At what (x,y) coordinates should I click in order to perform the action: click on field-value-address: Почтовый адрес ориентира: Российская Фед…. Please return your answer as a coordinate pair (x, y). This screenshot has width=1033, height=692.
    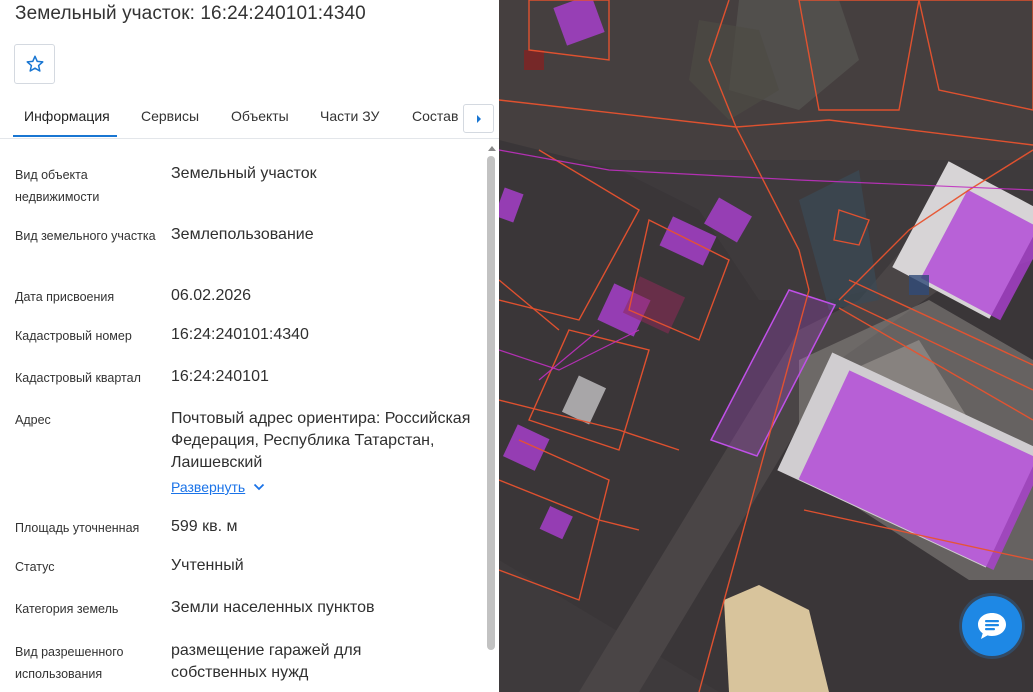
    Looking at the image, I should click on (321, 440).